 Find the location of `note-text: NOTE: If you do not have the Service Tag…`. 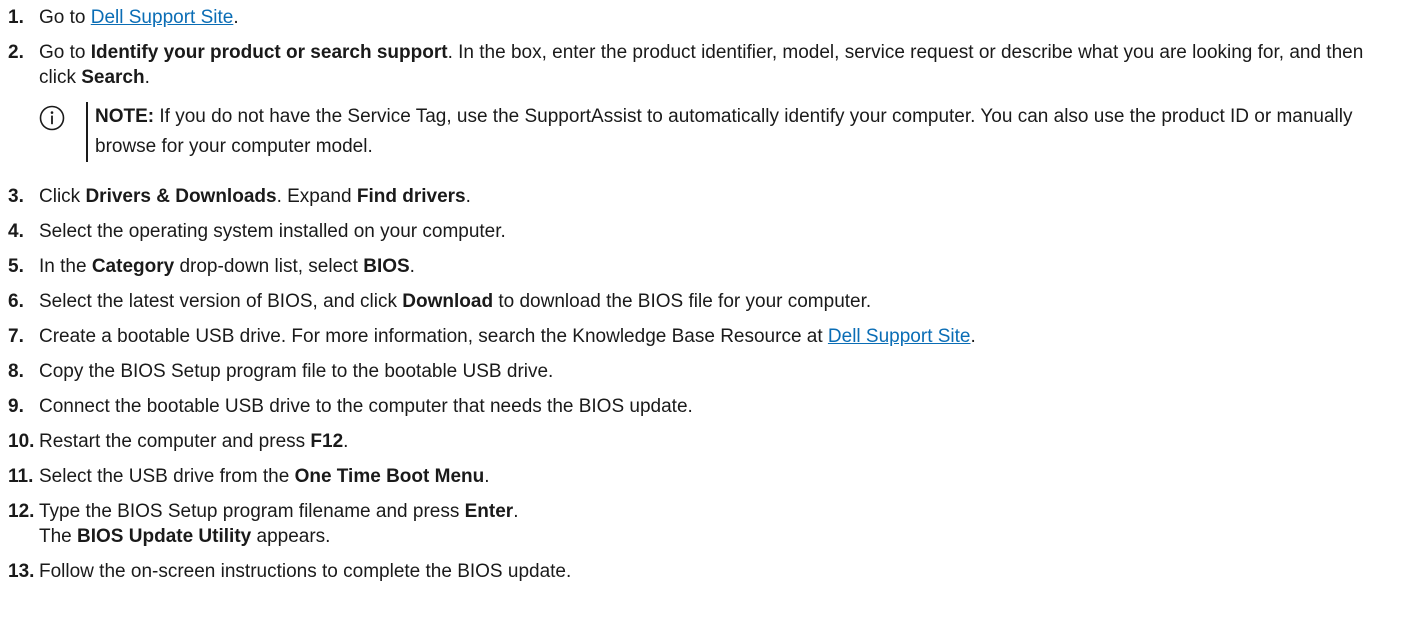

note-text: NOTE: If you do not have the Service Tag… is located at coordinates (724, 131).